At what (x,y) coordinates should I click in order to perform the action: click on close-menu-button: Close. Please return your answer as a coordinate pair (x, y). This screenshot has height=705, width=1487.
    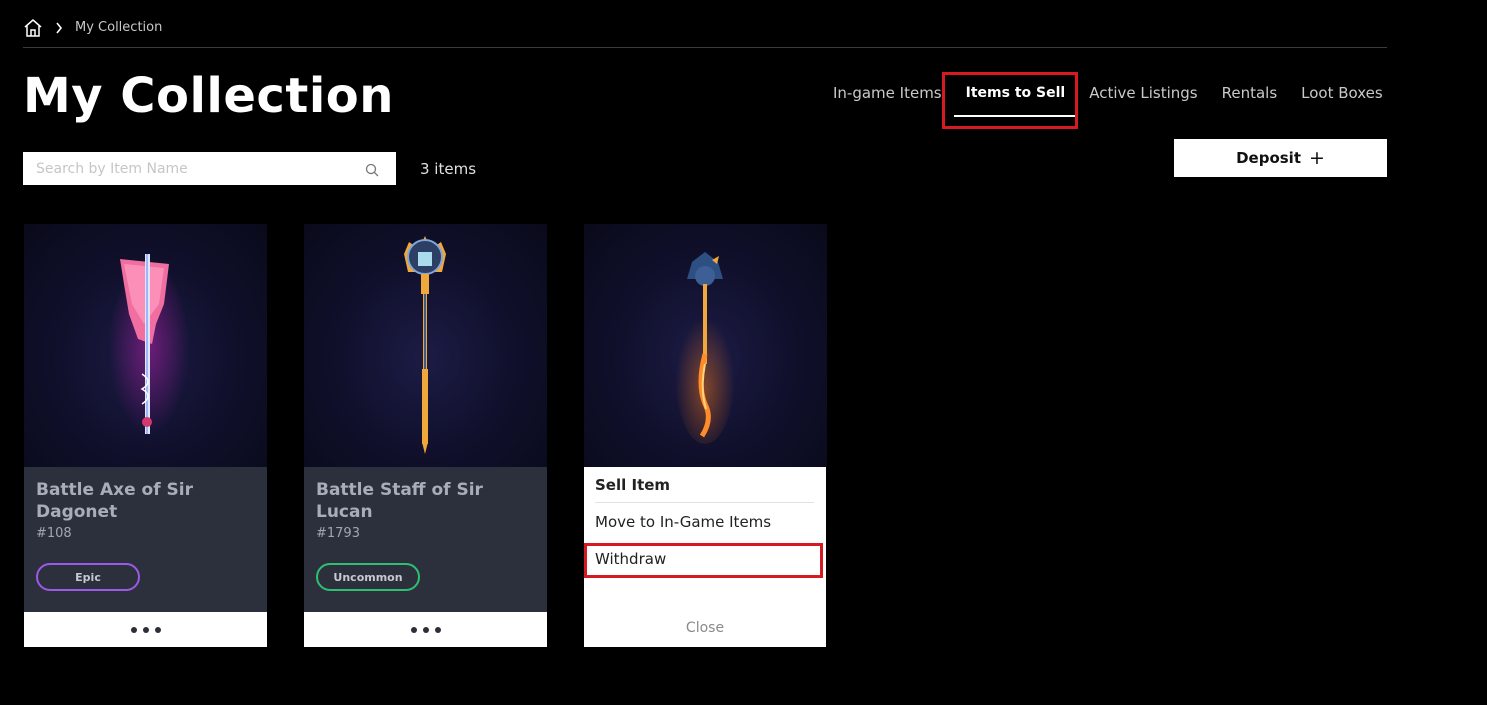
    Looking at the image, I should click on (705, 628).